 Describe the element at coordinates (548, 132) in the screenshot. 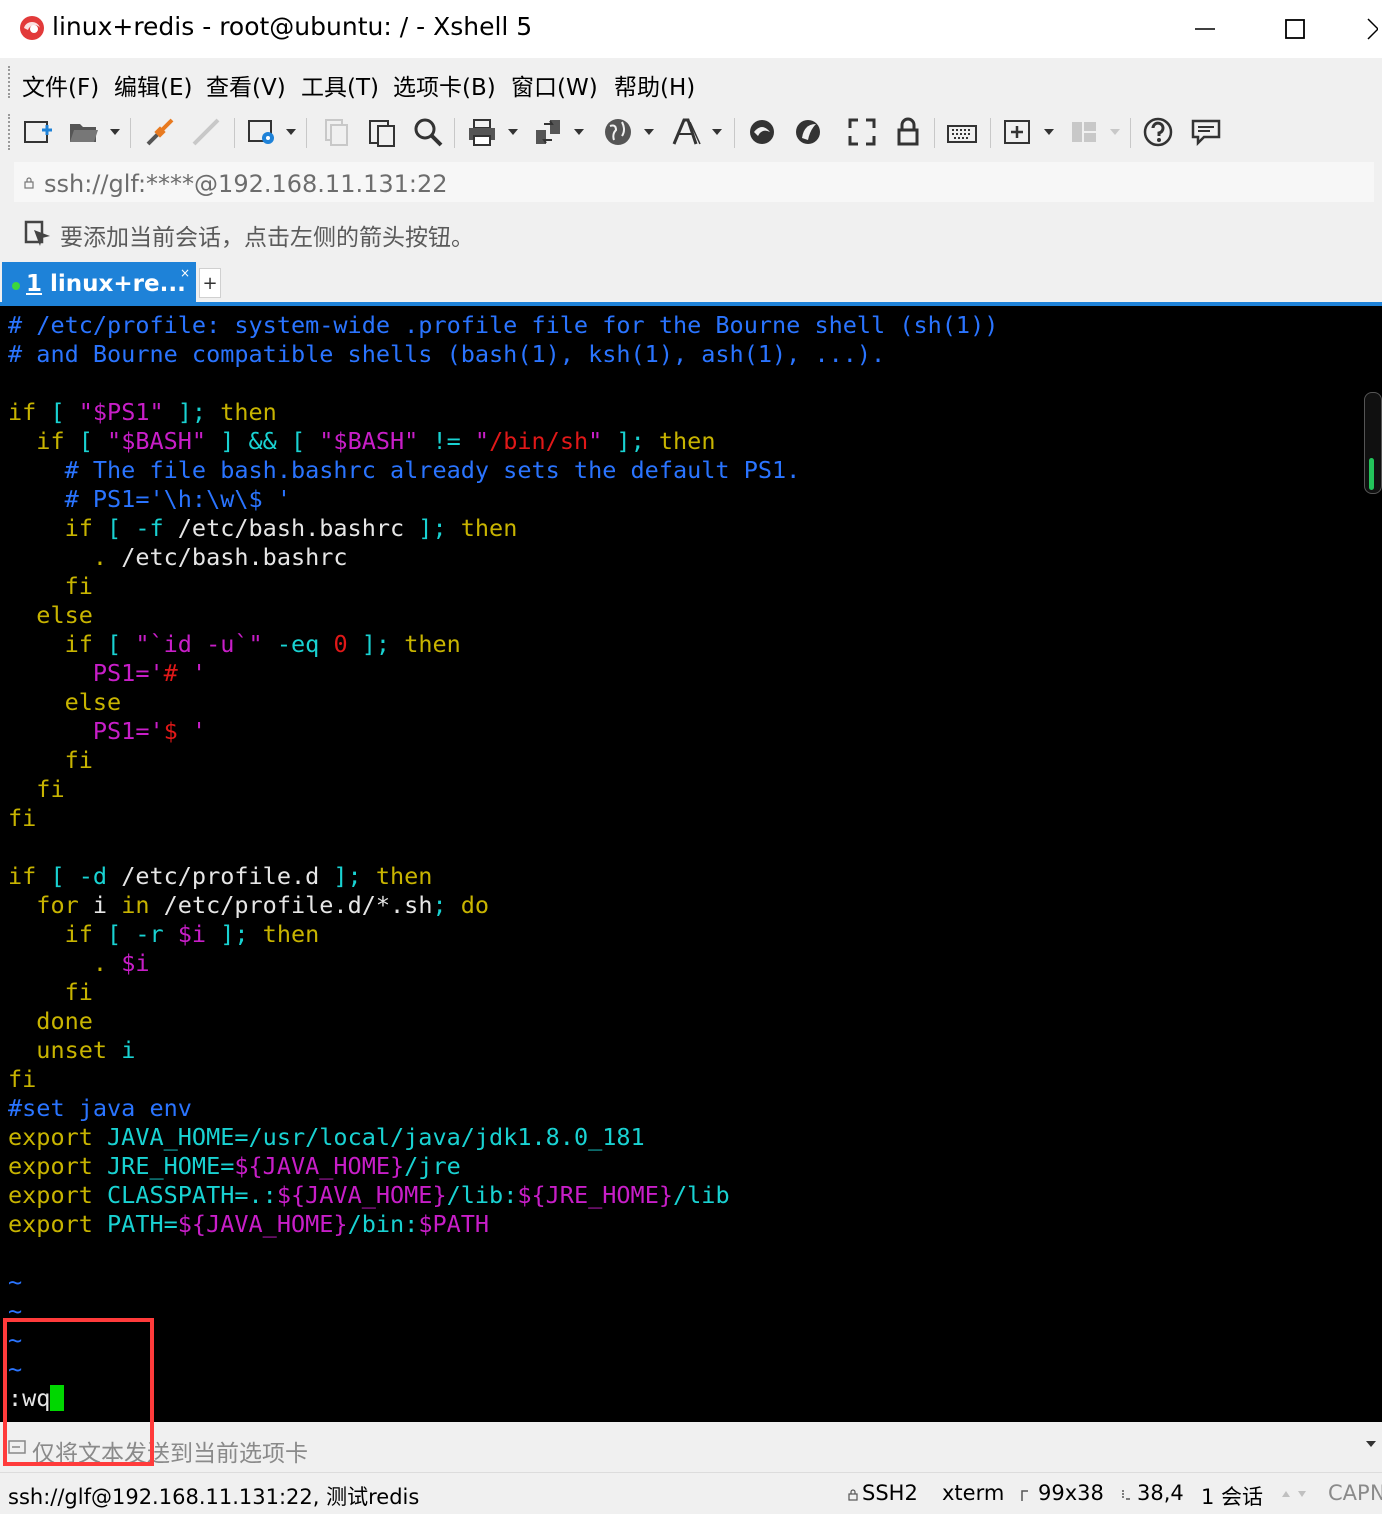

I see `transfer-button` at that location.